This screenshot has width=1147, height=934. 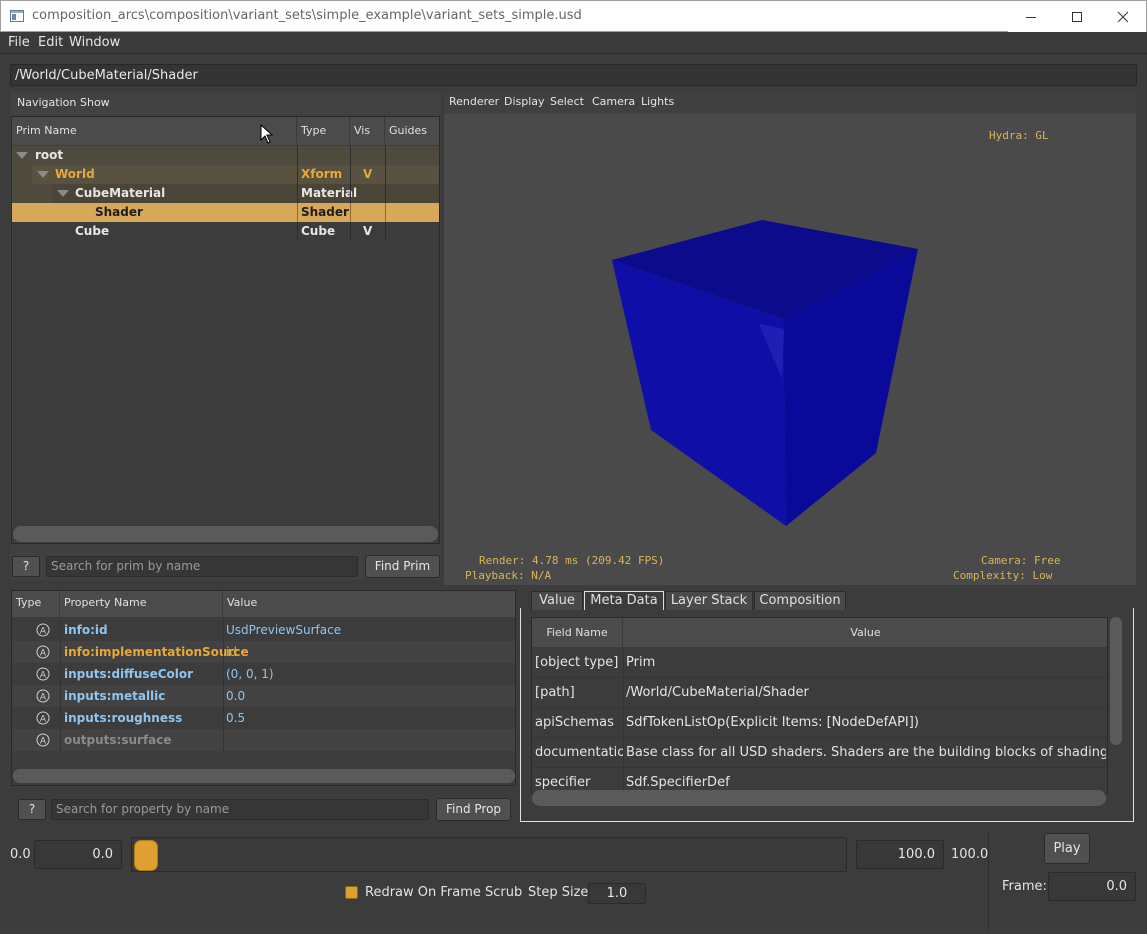 What do you see at coordinates (318, 231) in the screenshot?
I see `prim-type: Cube` at bounding box center [318, 231].